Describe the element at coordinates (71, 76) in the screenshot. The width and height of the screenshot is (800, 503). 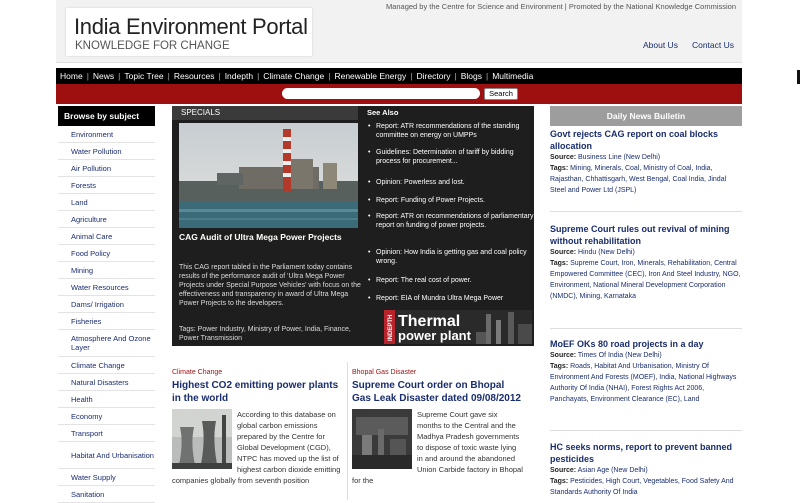
I see `nav-item-home: Home` at that location.